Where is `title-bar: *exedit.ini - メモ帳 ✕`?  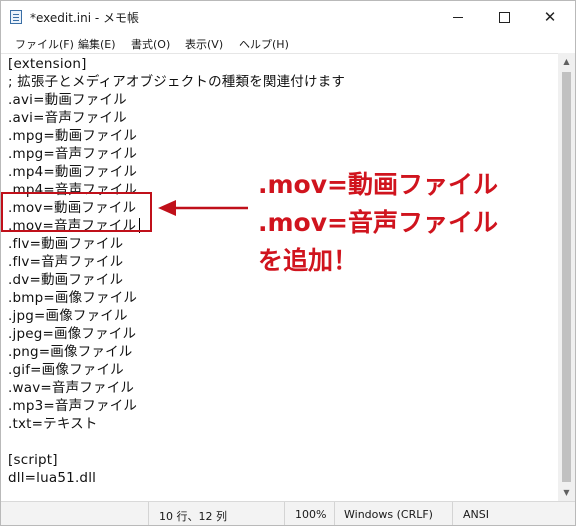
title-bar: *exedit.ini - メモ帳 ✕ is located at coordinates (288, 17).